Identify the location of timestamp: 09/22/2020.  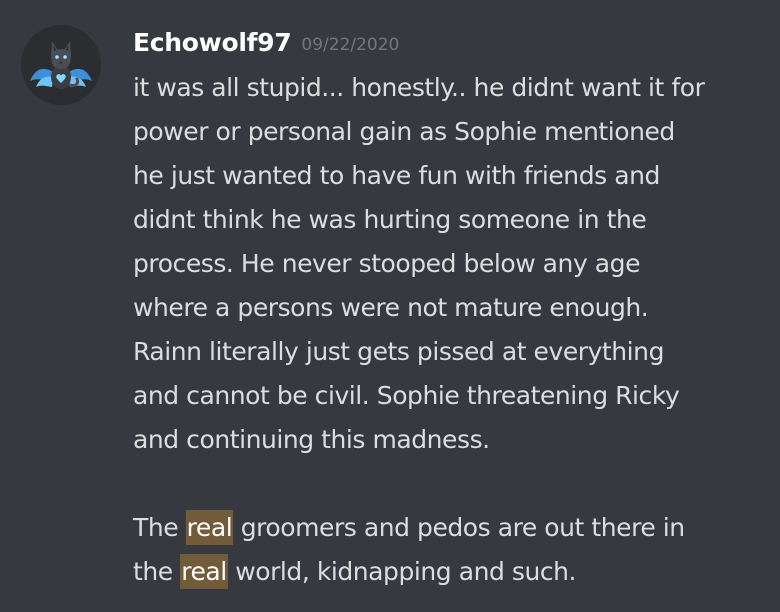
(350, 45).